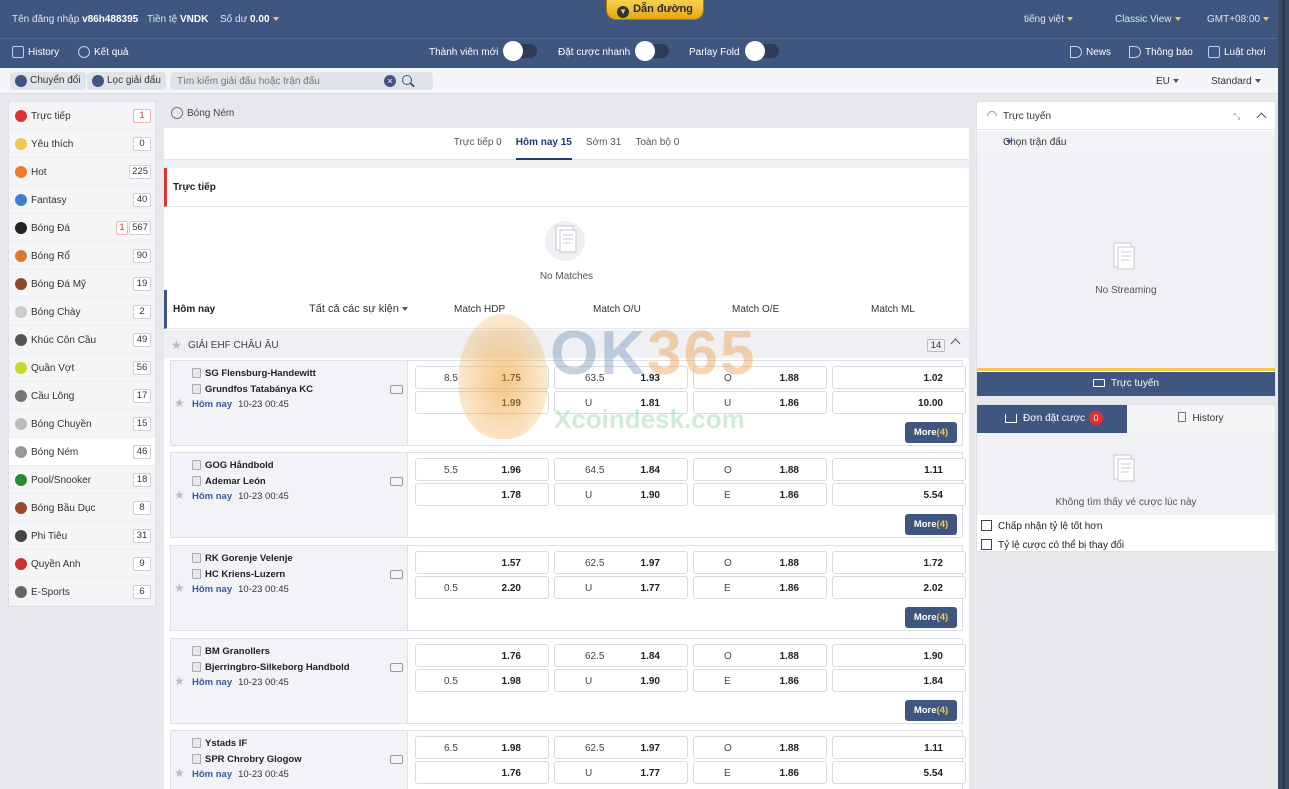  What do you see at coordinates (614, 51) in the screenshot?
I see `quick-bet-toggle: Đặt cược nhanh` at bounding box center [614, 51].